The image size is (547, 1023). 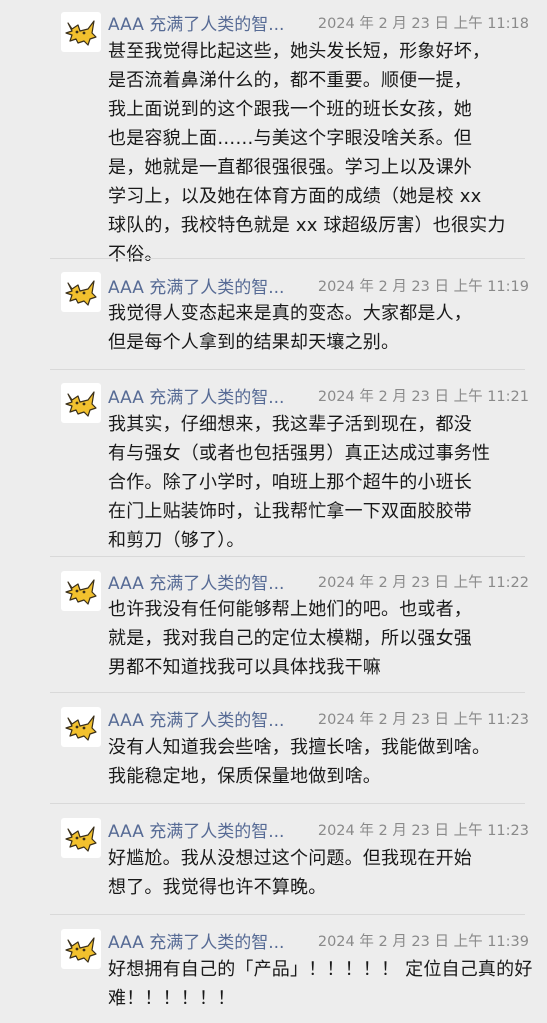 I want to click on timestamp: 2024 年 2 月 23 日 上午 11:18, so click(x=423, y=23).